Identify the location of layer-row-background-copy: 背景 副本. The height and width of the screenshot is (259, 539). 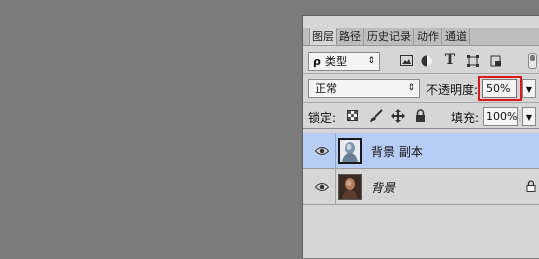
(421, 151).